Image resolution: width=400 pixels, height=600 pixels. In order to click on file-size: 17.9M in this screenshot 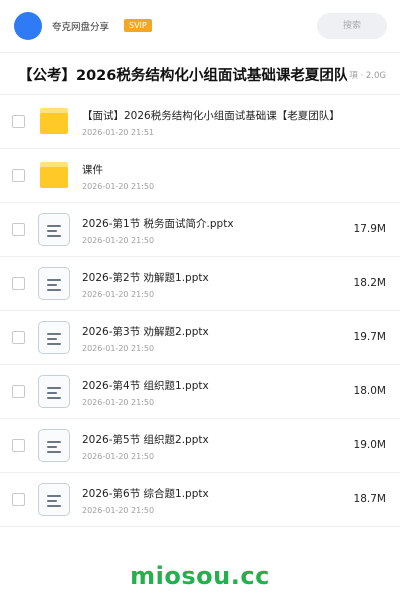, I will do `click(369, 229)`.